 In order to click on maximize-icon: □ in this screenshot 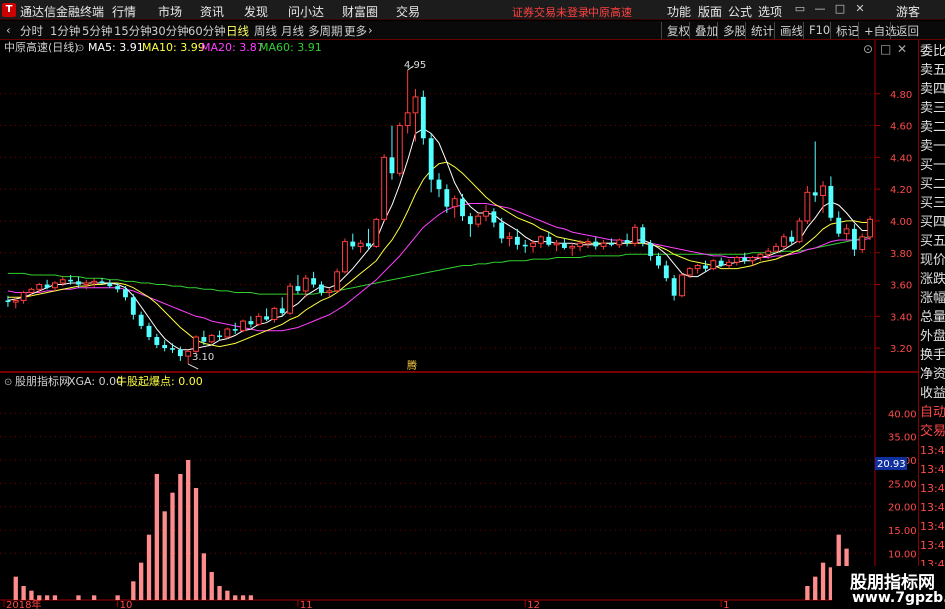, I will do `click(840, 9)`.